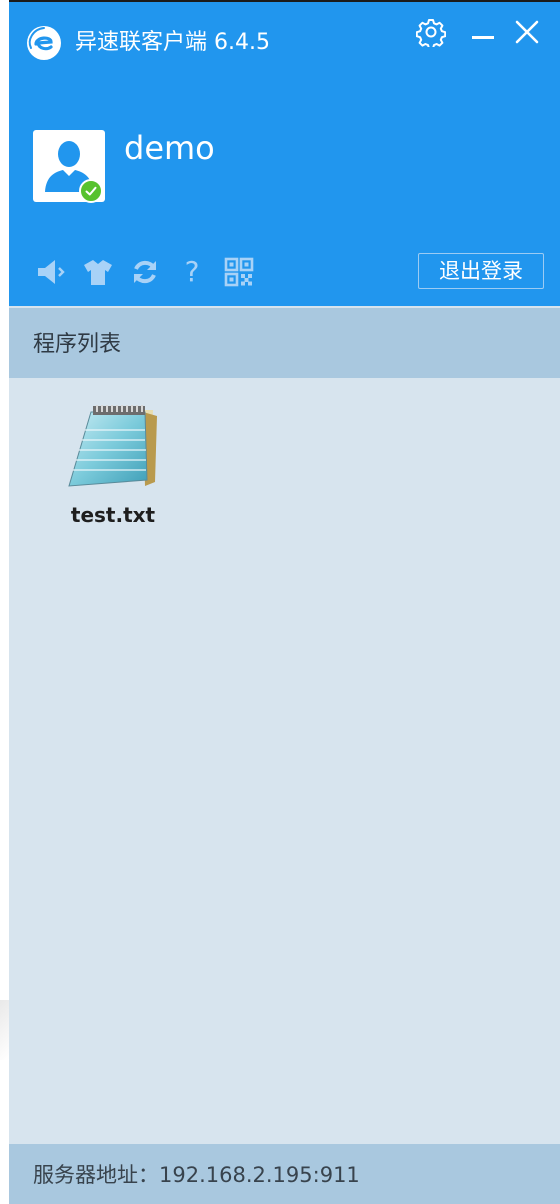  I want to click on close-icon, so click(527, 32).